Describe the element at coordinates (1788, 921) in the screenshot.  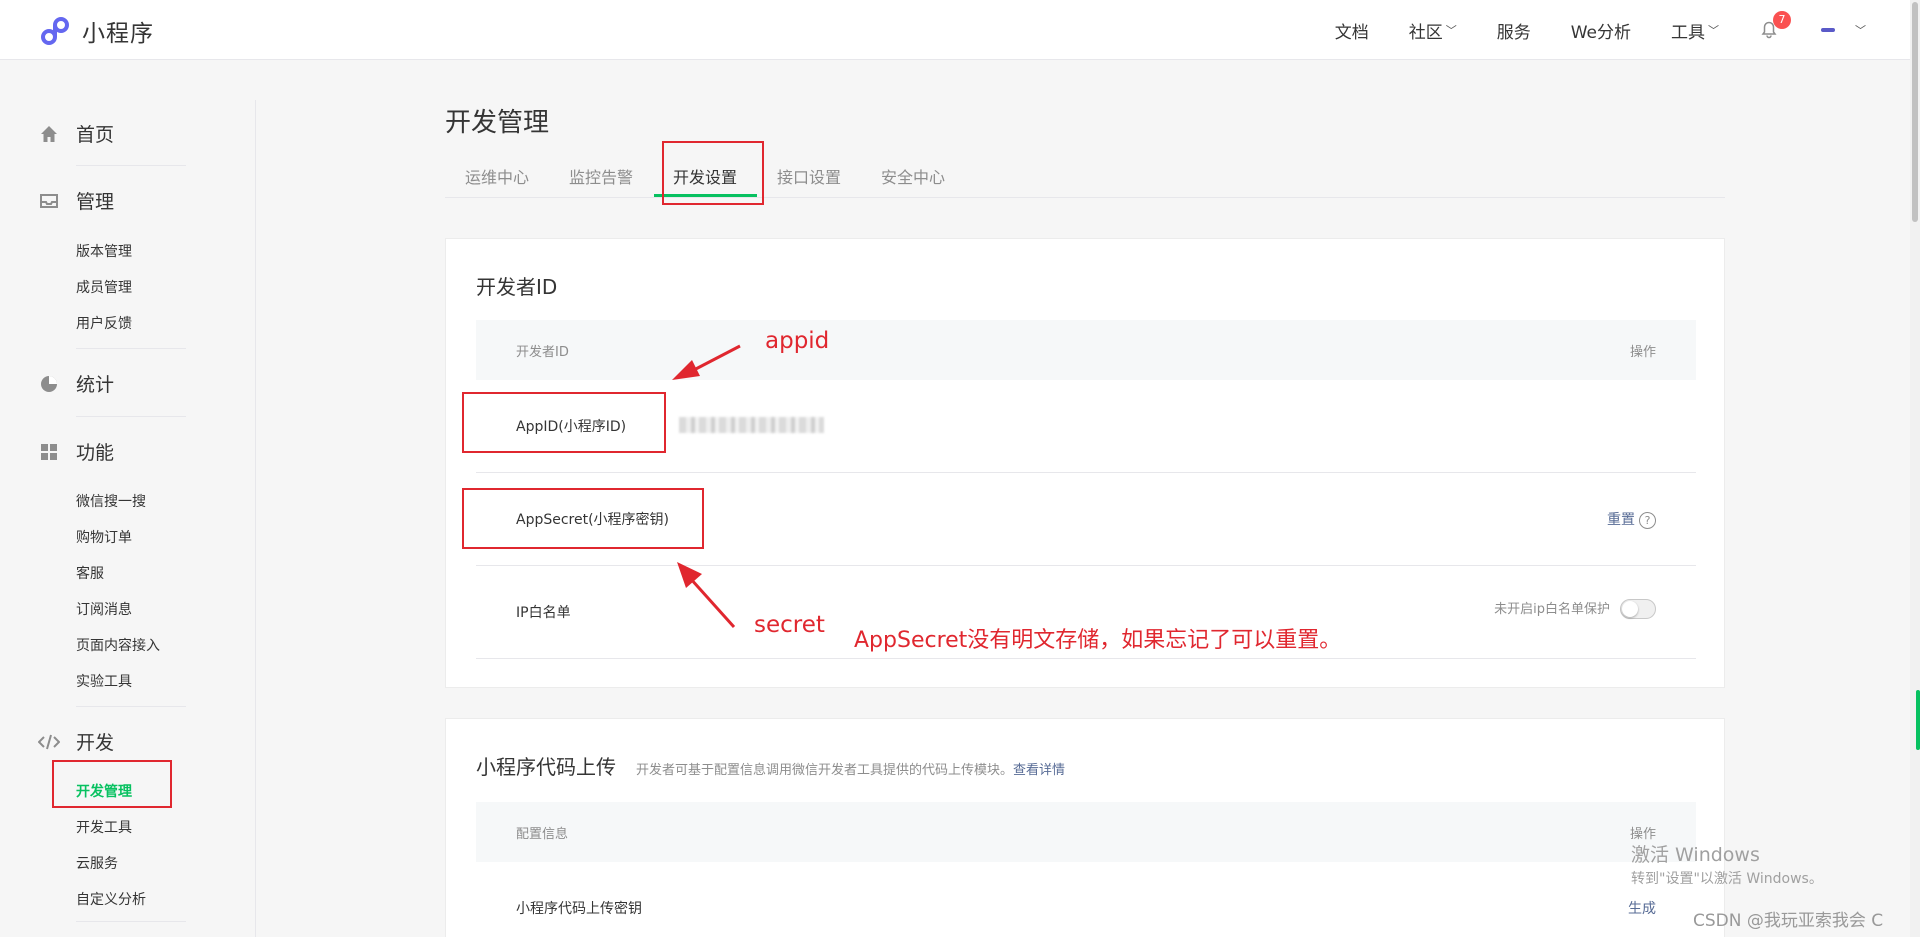
I see `csdn-watermark: CSDN @我玩亚索我会 C` at that location.